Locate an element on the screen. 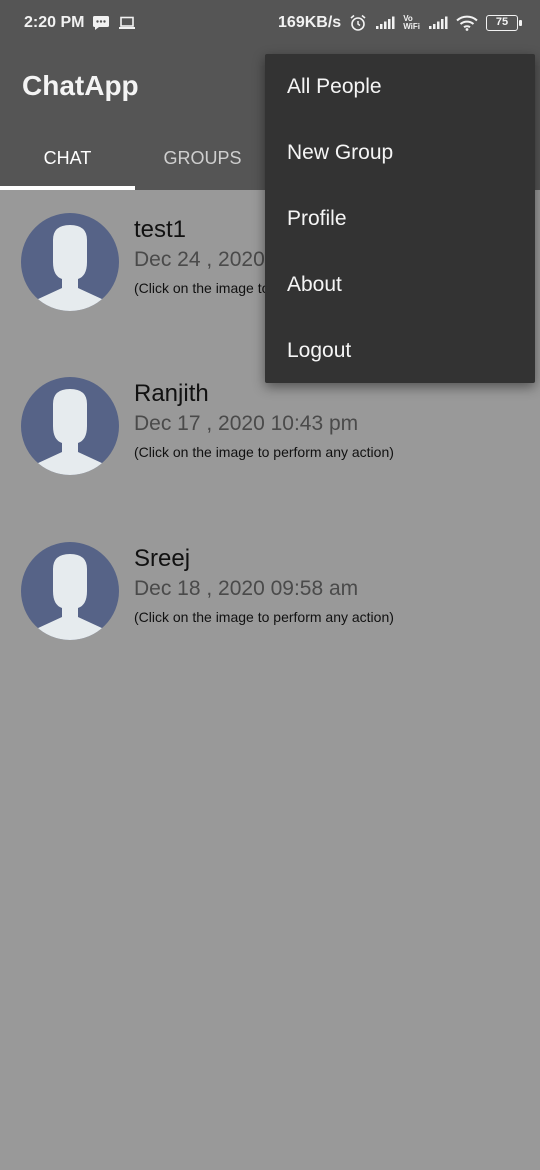 This screenshot has height=1170, width=540. tab-groups: GROUPS is located at coordinates (202, 162).